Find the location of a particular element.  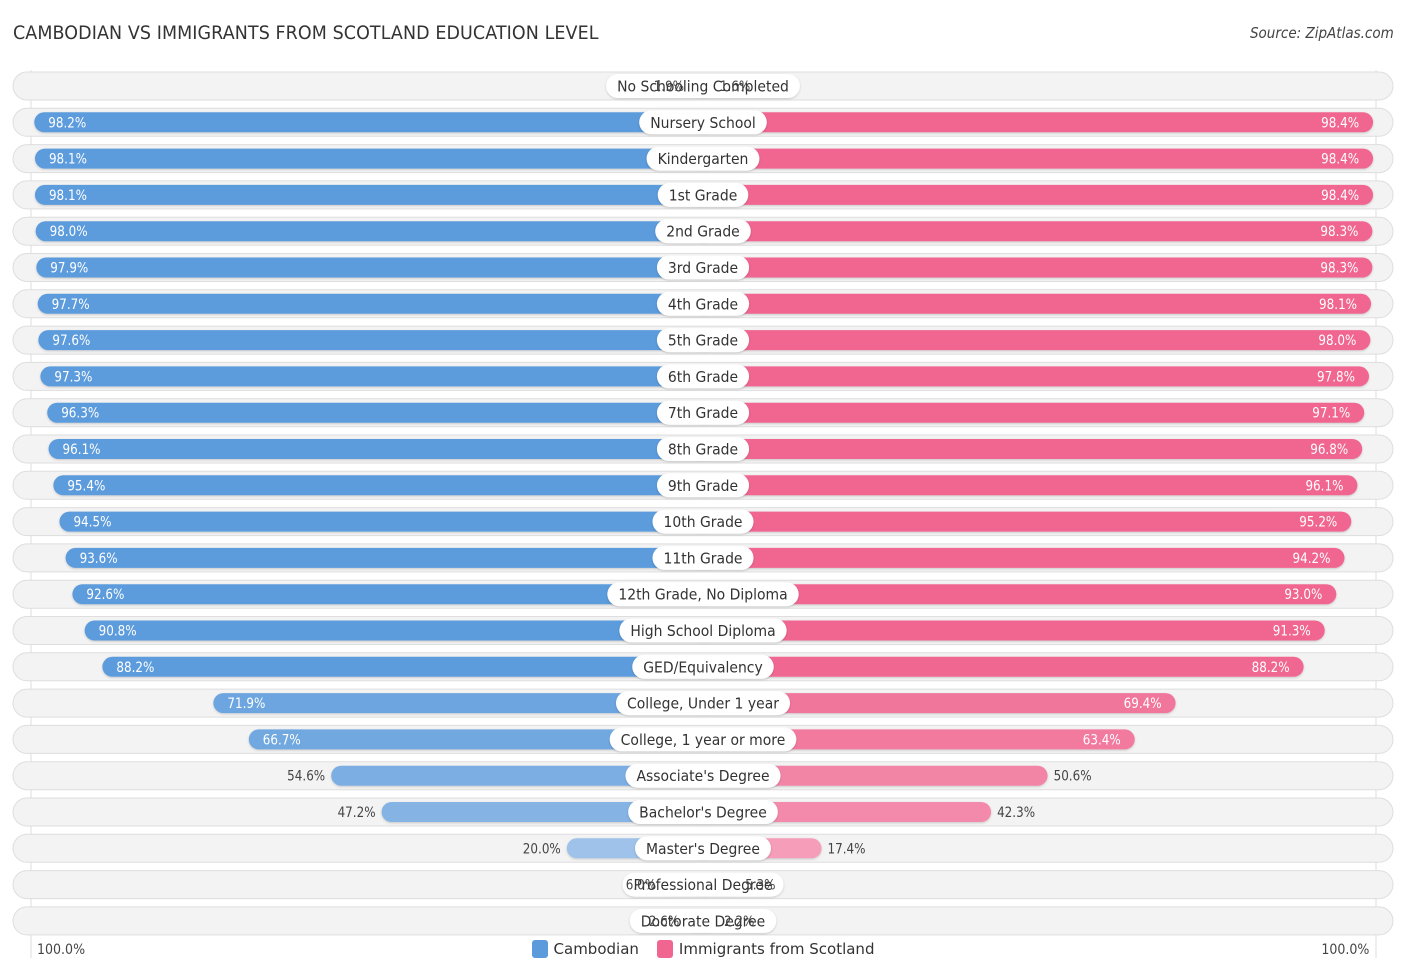

value-label-scotland: 2.2% is located at coordinates (739, 922).